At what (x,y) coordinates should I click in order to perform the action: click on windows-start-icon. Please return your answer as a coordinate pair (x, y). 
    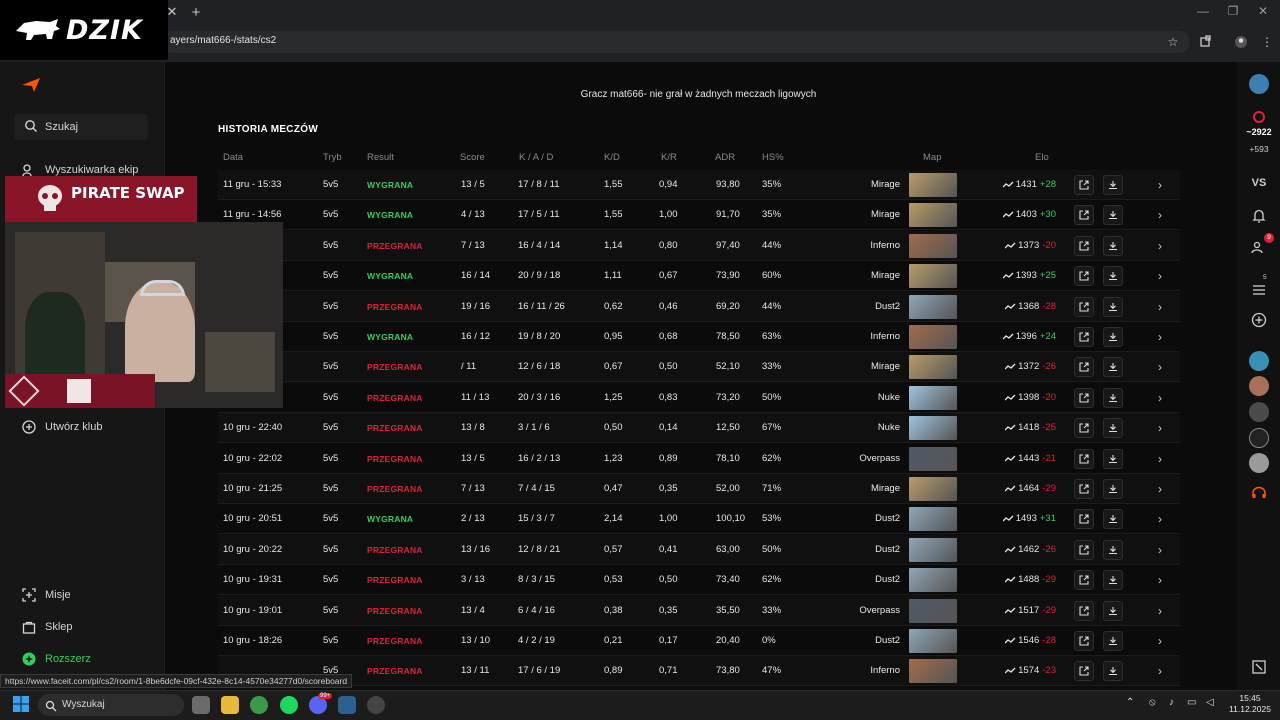
    Looking at the image, I should click on (21, 704).